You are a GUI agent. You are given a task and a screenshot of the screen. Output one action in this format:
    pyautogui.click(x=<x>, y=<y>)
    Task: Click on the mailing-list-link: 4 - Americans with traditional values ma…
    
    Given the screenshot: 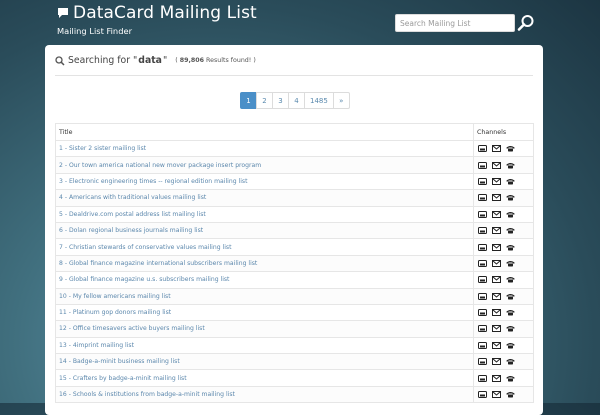 What is the action you would take?
    pyautogui.click(x=132, y=197)
    